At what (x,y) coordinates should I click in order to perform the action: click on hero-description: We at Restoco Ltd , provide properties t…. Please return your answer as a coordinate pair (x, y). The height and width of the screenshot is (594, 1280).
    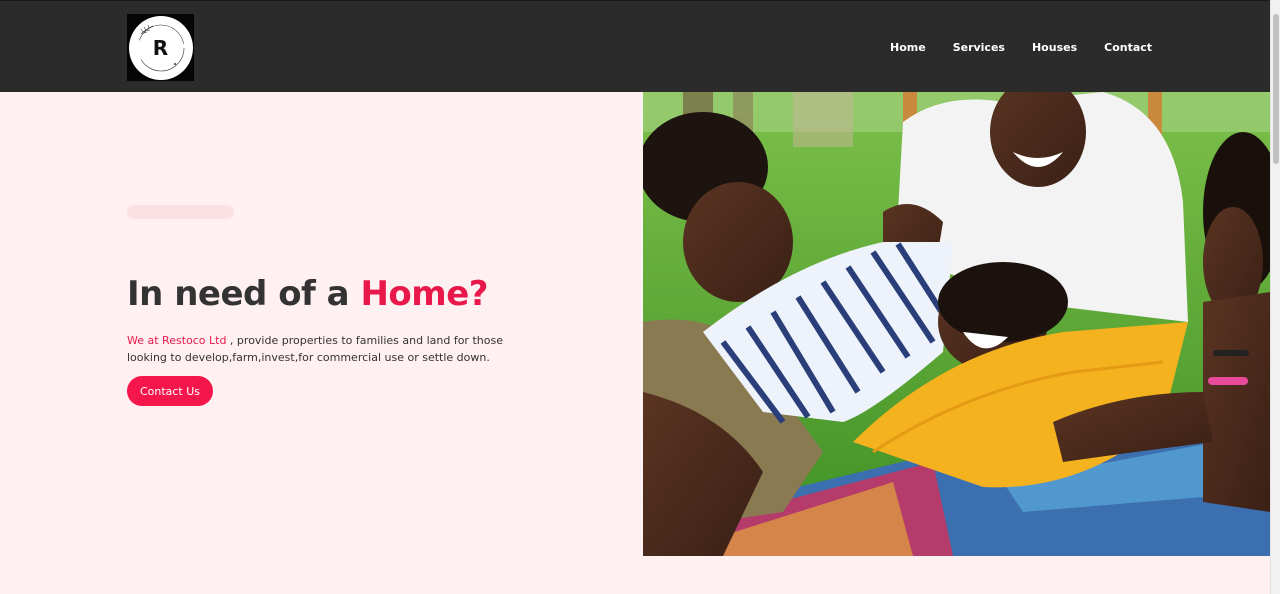
    Looking at the image, I should click on (317, 349).